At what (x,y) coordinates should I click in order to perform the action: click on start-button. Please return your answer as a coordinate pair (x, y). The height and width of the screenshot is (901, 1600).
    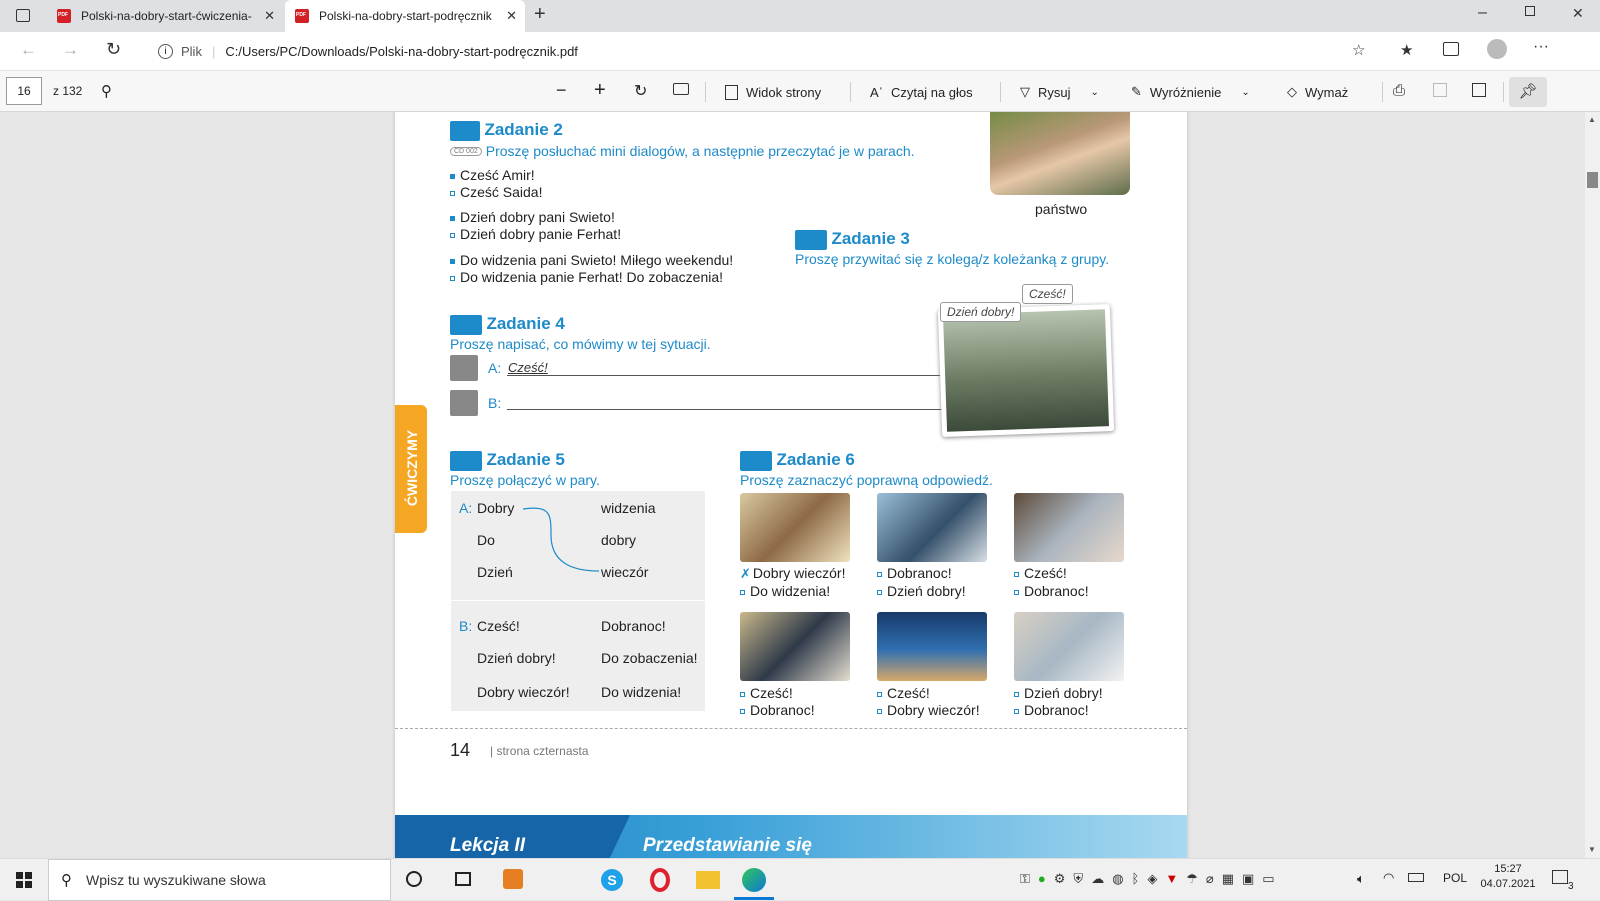
    Looking at the image, I should click on (24, 880).